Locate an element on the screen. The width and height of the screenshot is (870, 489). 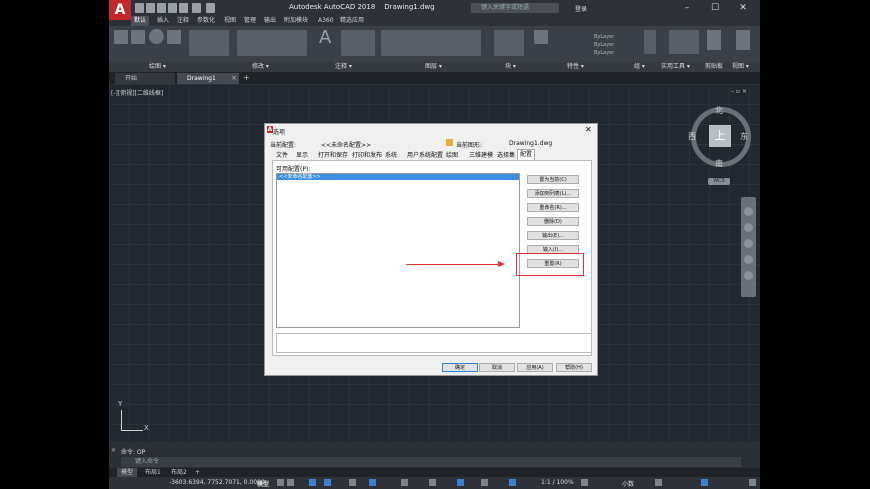
isodraft-icon is located at coordinates (352, 482).